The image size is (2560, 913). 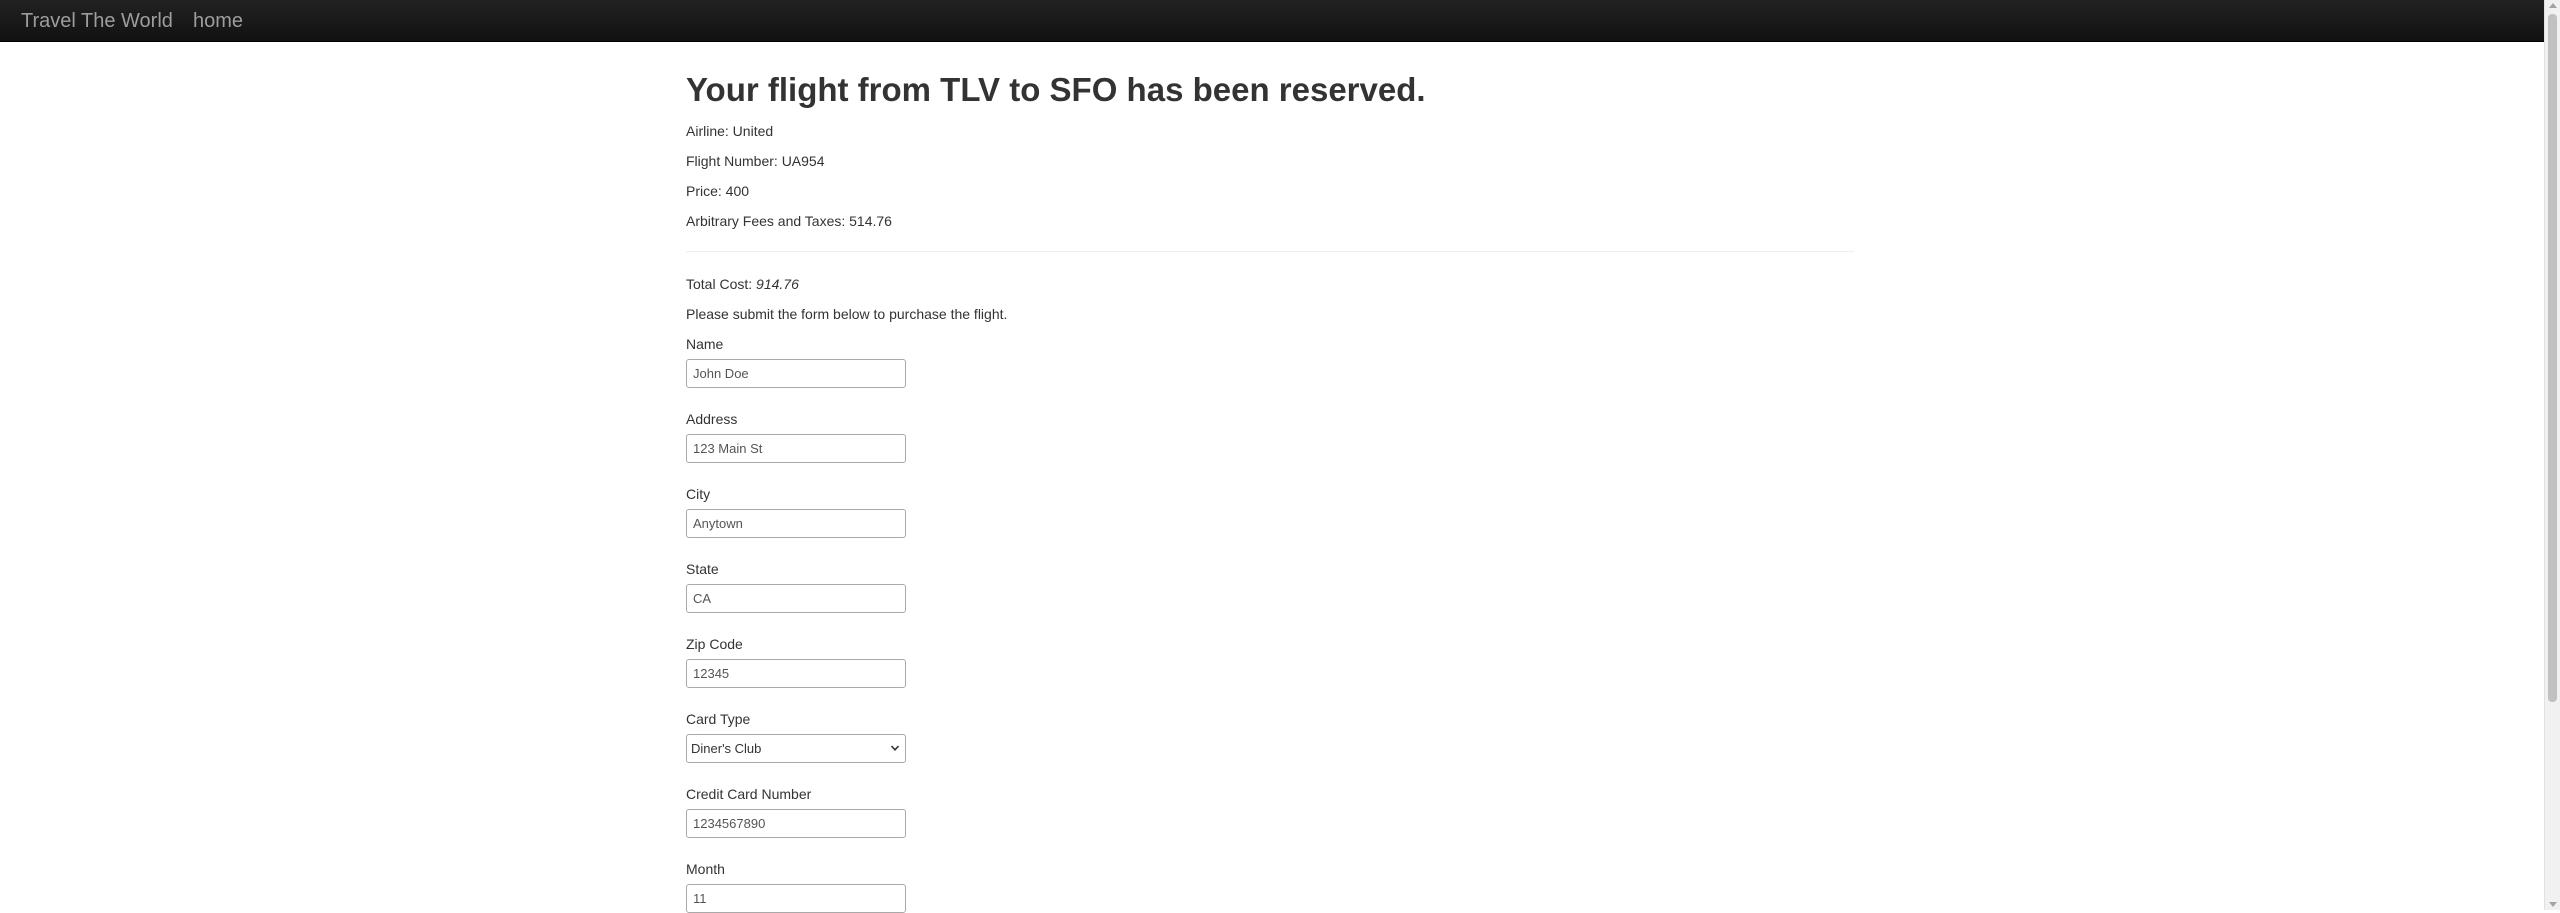 What do you see at coordinates (2552, 358) in the screenshot?
I see `scrollbar-thumb` at bounding box center [2552, 358].